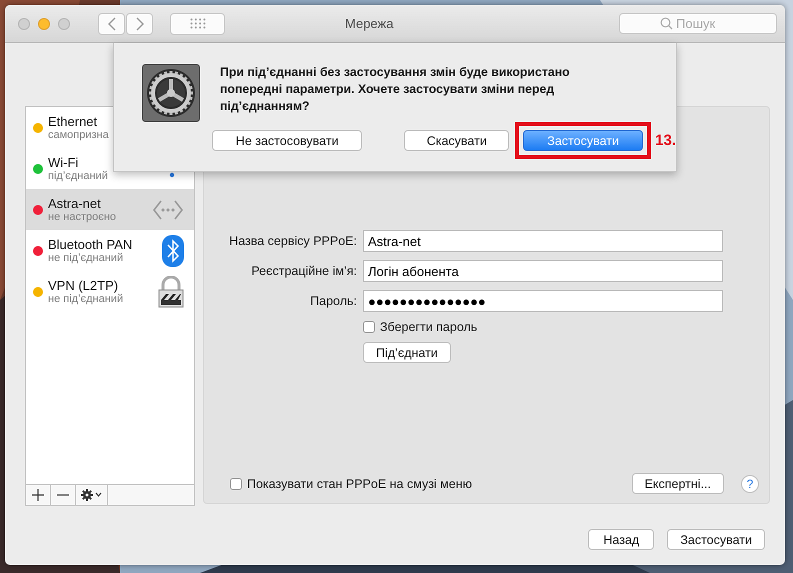 The width and height of the screenshot is (793, 573). Describe the element at coordinates (292, 241) in the screenshot. I see `field-label: Назва сервісу PPPoE:` at that location.